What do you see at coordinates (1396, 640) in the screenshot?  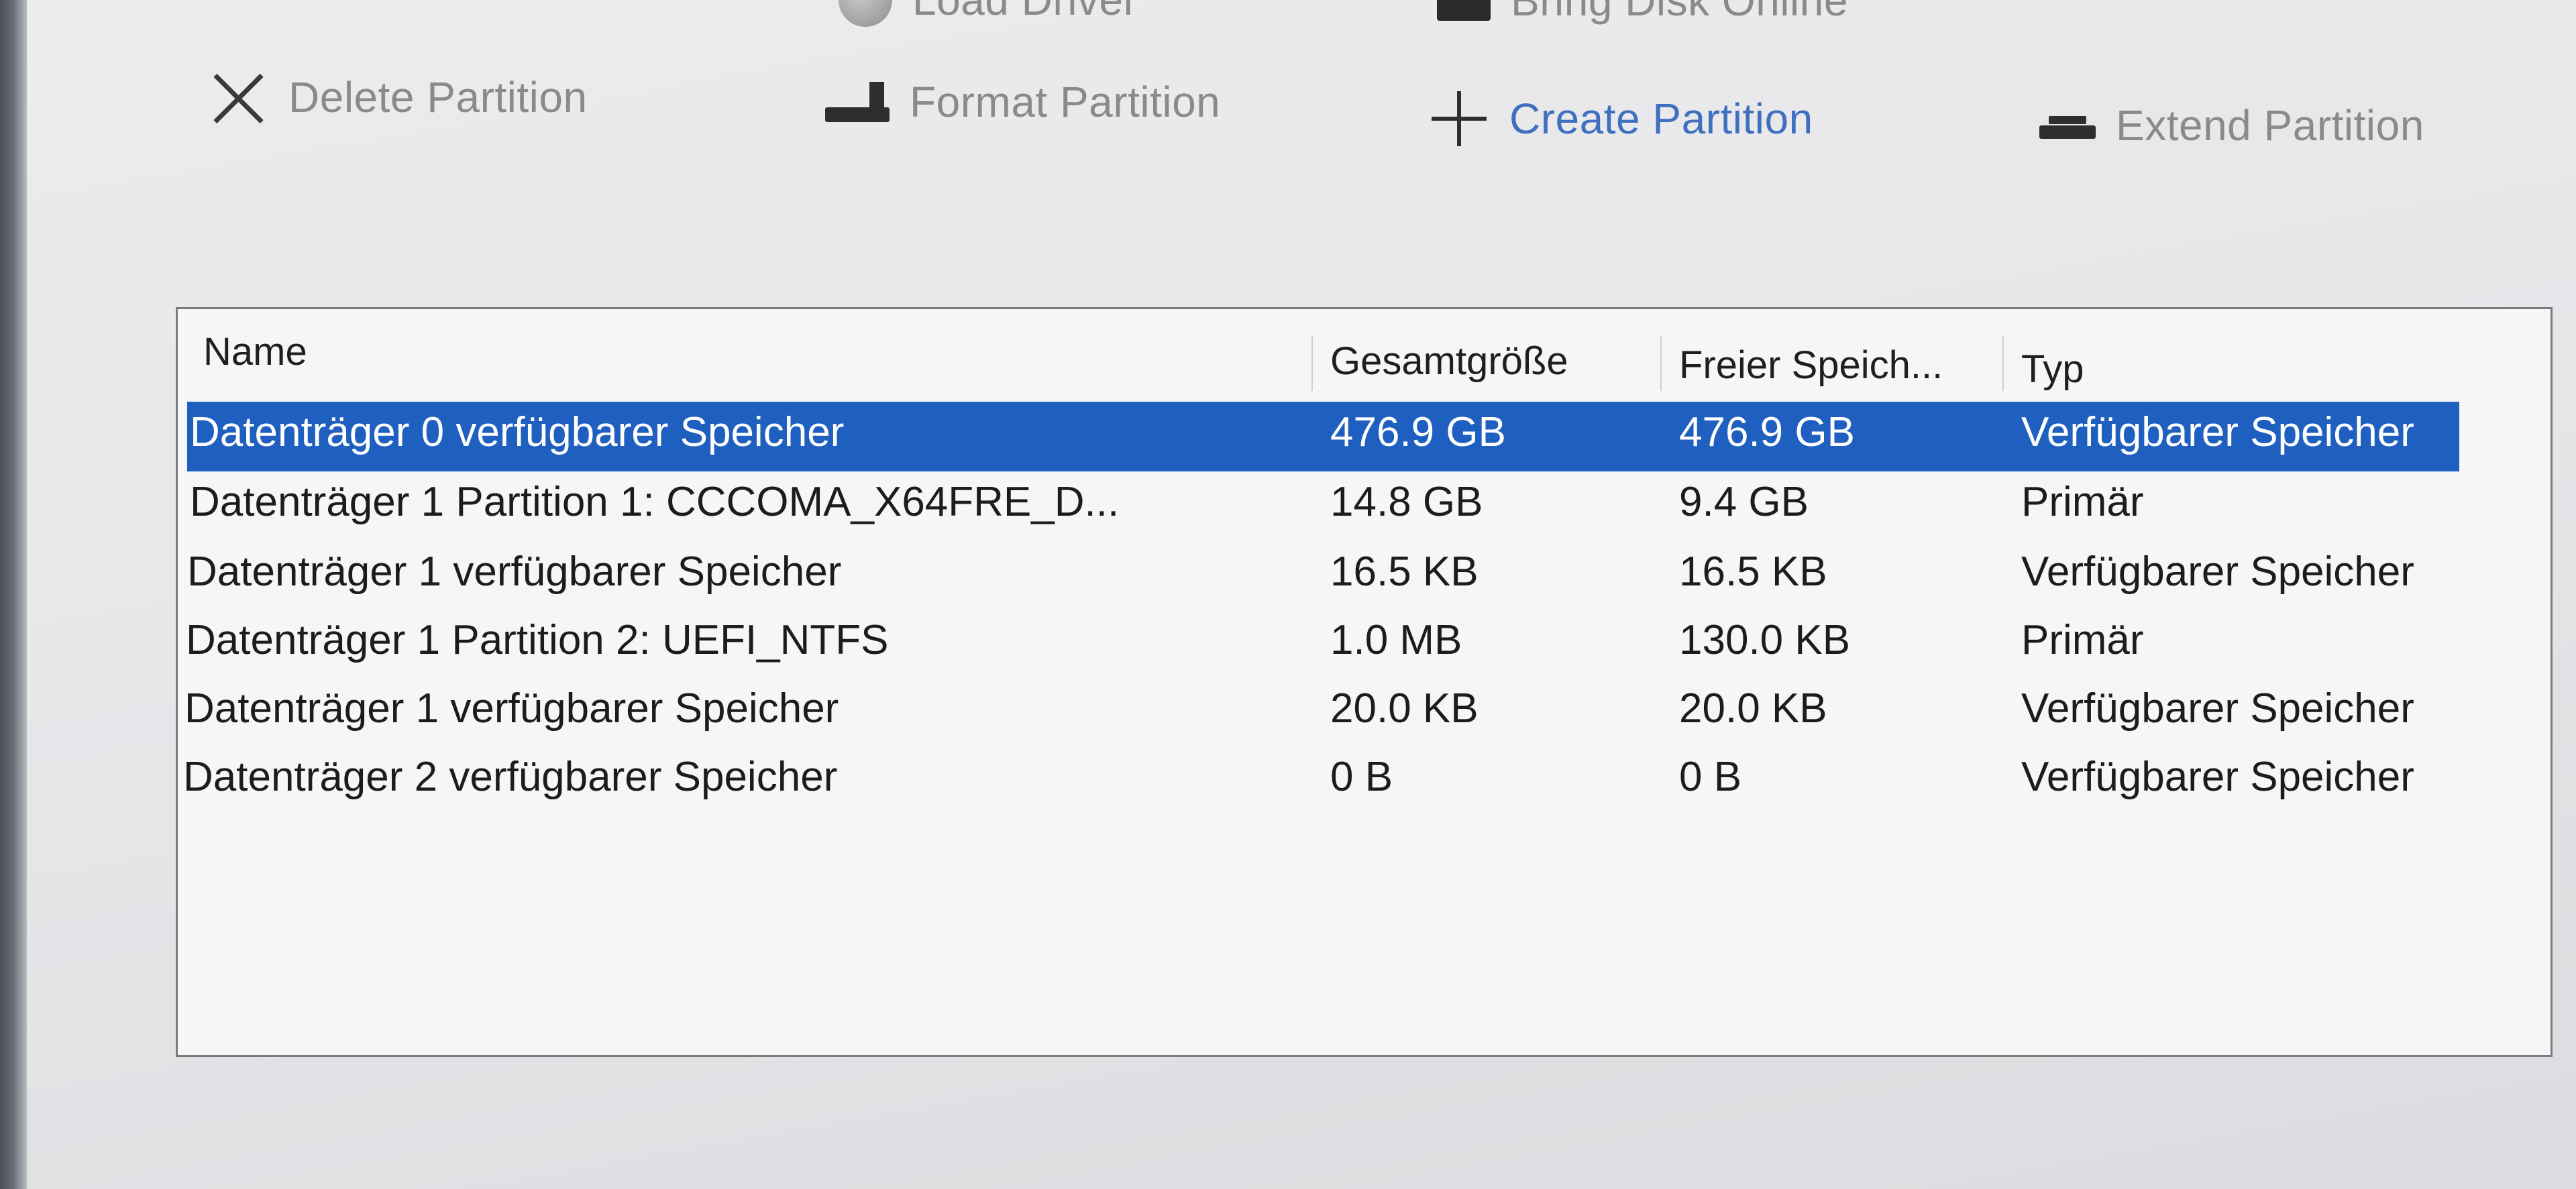 I see `cell-size: 1.0 MB` at bounding box center [1396, 640].